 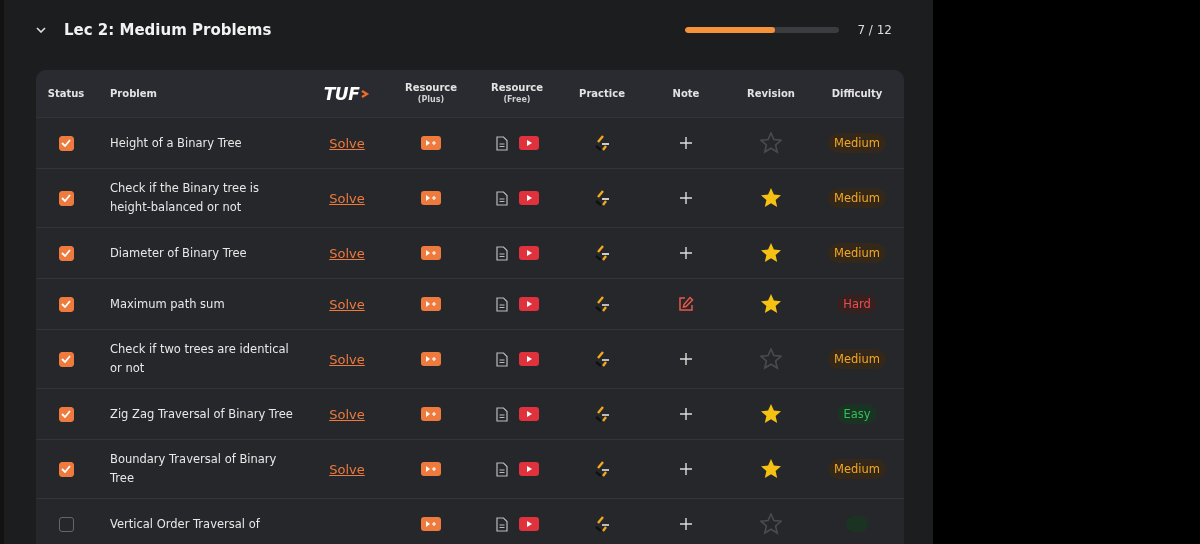 What do you see at coordinates (201, 414) in the screenshot?
I see `problem-name: Zig Zag Traversal of Binary Tree` at bounding box center [201, 414].